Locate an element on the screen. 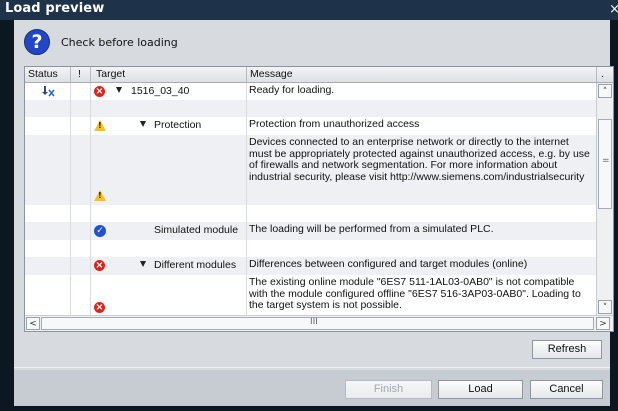 The image size is (618, 411). horizontal-scrollbar: < III > is located at coordinates (319, 323).